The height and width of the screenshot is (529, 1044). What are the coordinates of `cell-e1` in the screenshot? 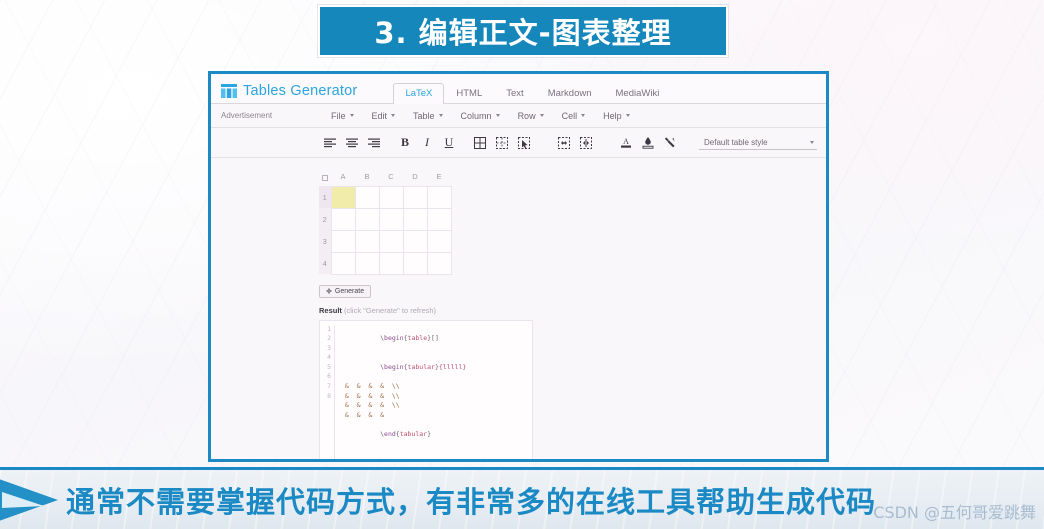 It's located at (439, 197).